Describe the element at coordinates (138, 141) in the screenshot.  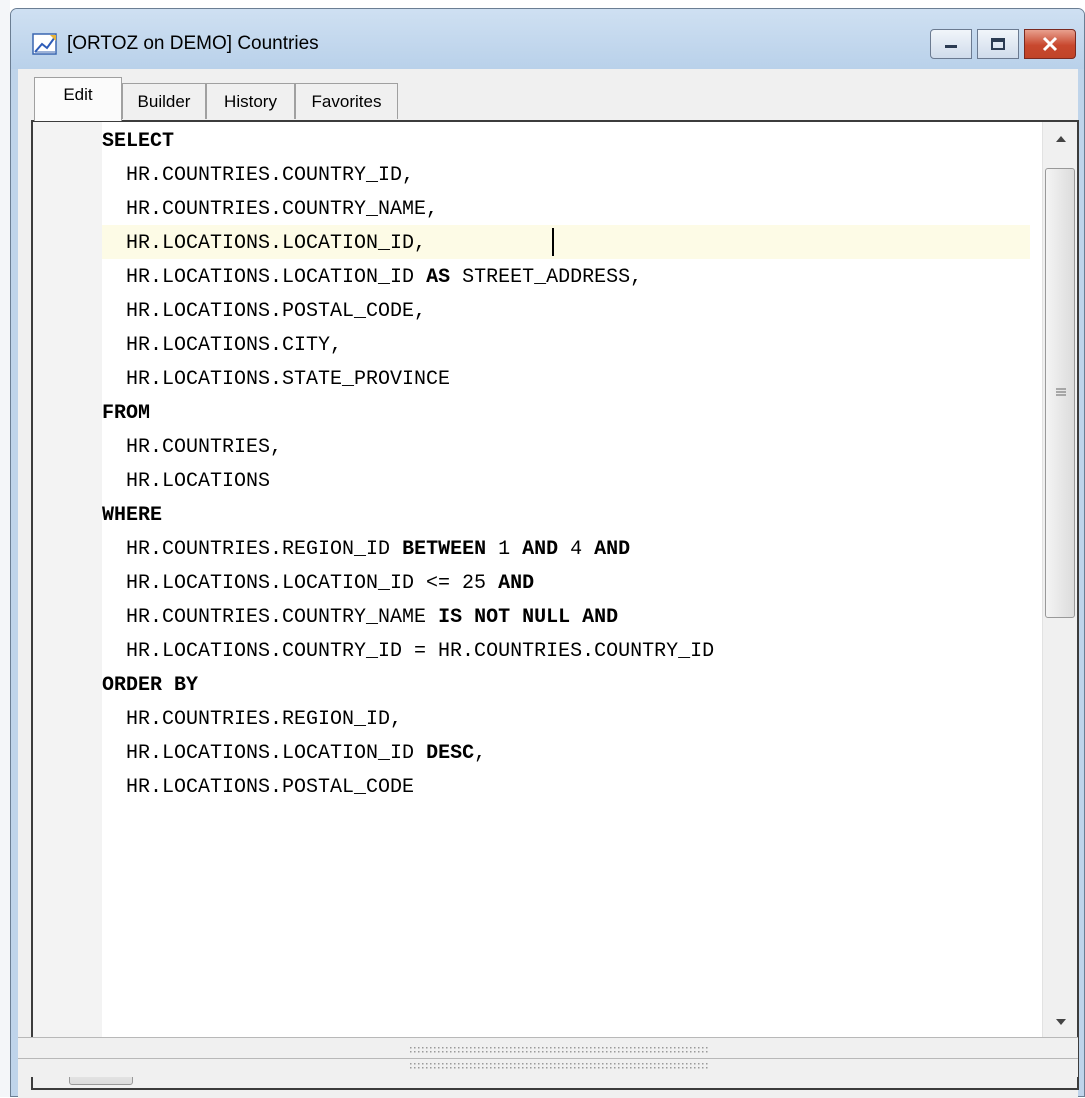
I see `sql-keyword: SELECT` at that location.